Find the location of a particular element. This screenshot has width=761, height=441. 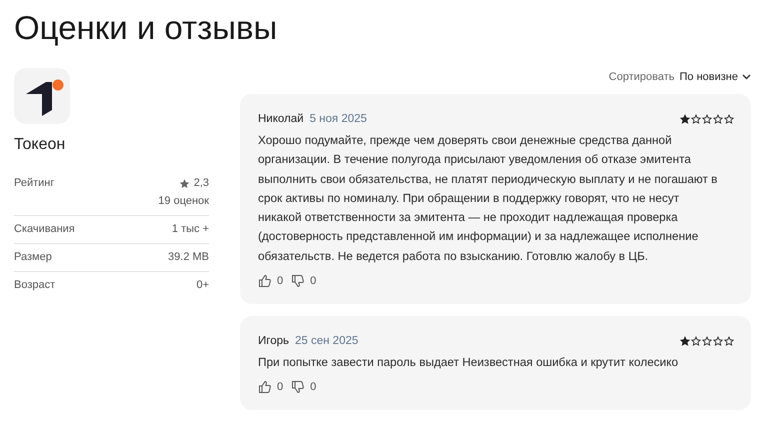

page-title: Оценки и отзывы is located at coordinates (146, 28).